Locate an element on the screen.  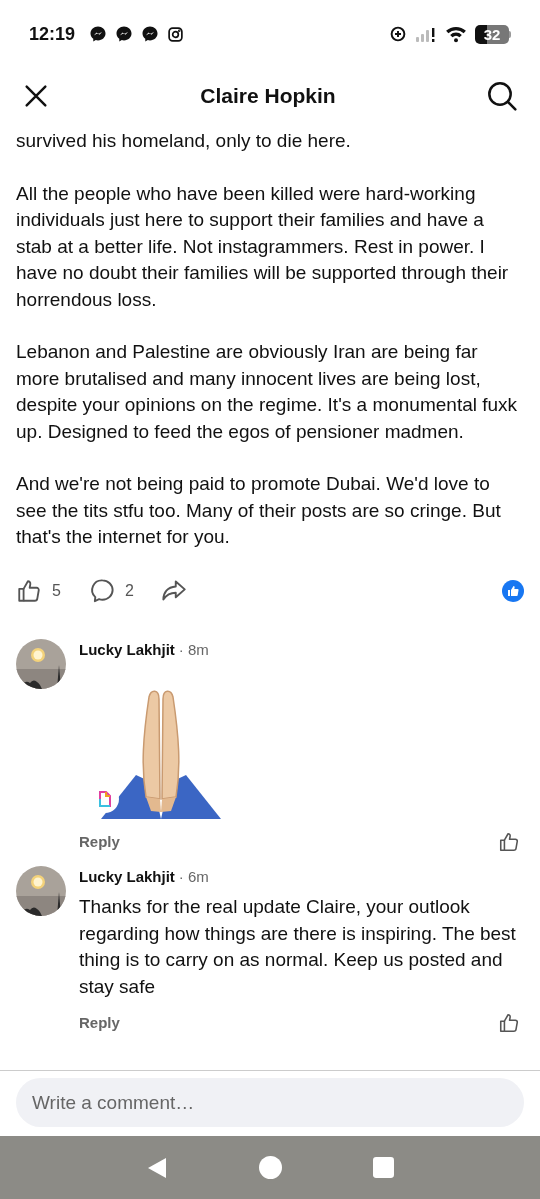
data-saver-icon is located at coordinates (398, 34).